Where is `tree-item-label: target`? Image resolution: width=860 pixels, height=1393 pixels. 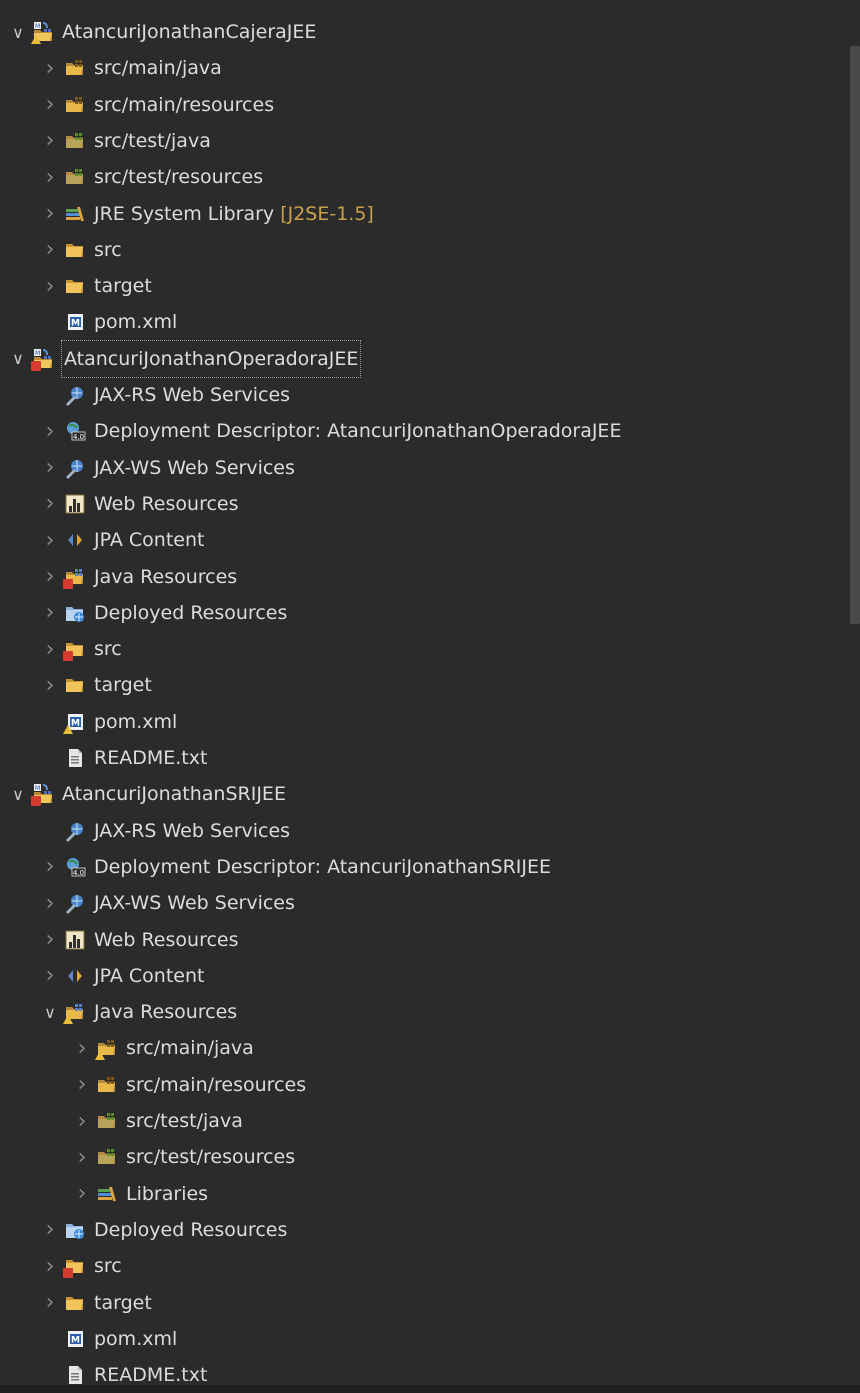
tree-item-label: target is located at coordinates (123, 685).